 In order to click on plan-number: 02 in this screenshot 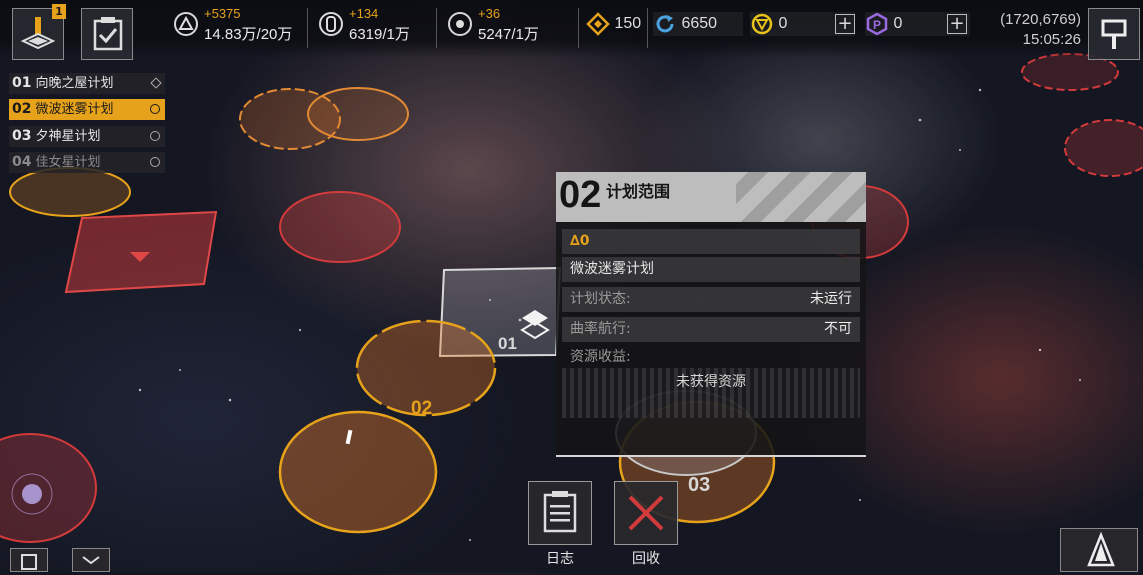, I will do `click(22, 109)`.